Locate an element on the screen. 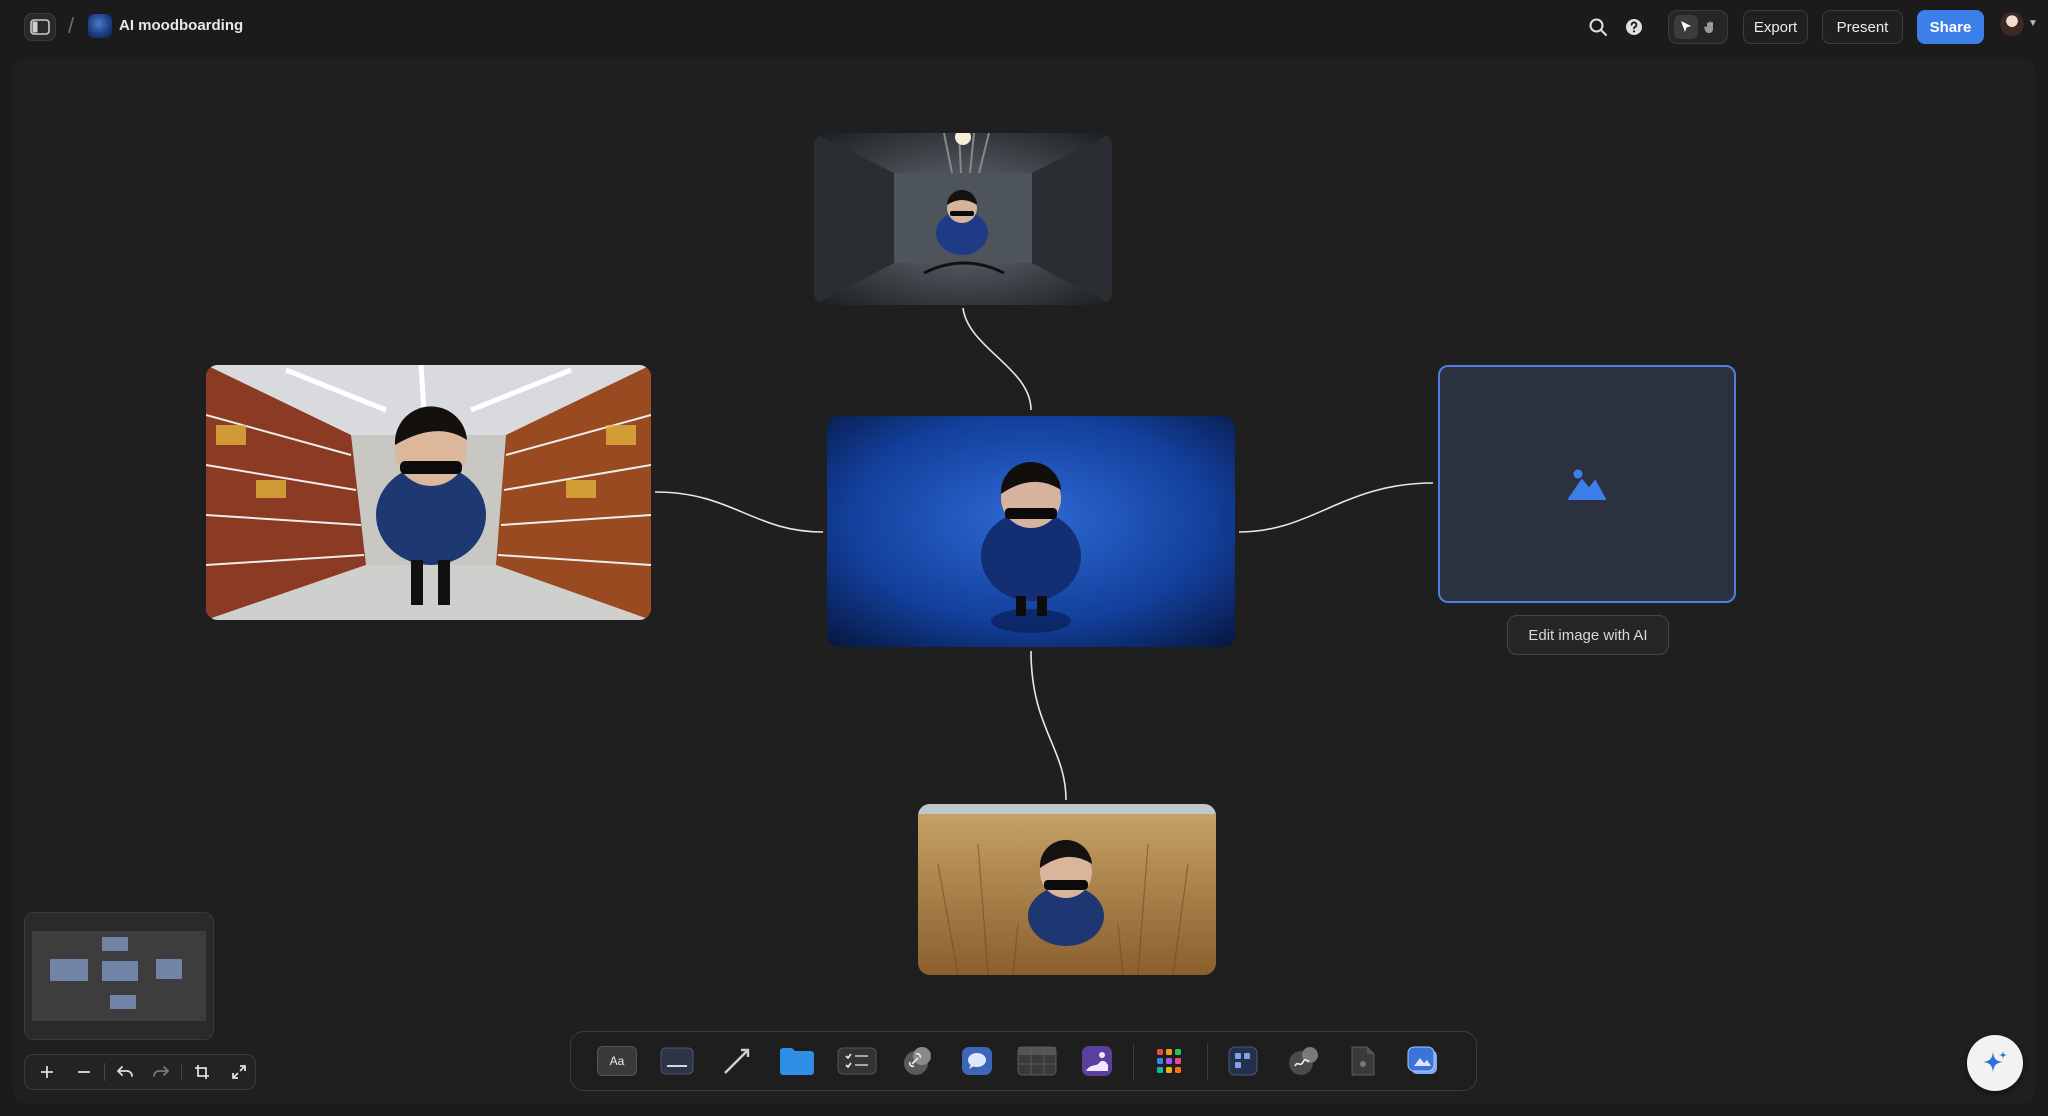 Image resolution: width=2048 pixels, height=1116 pixels. zoom-controls is located at coordinates (140, 1072).